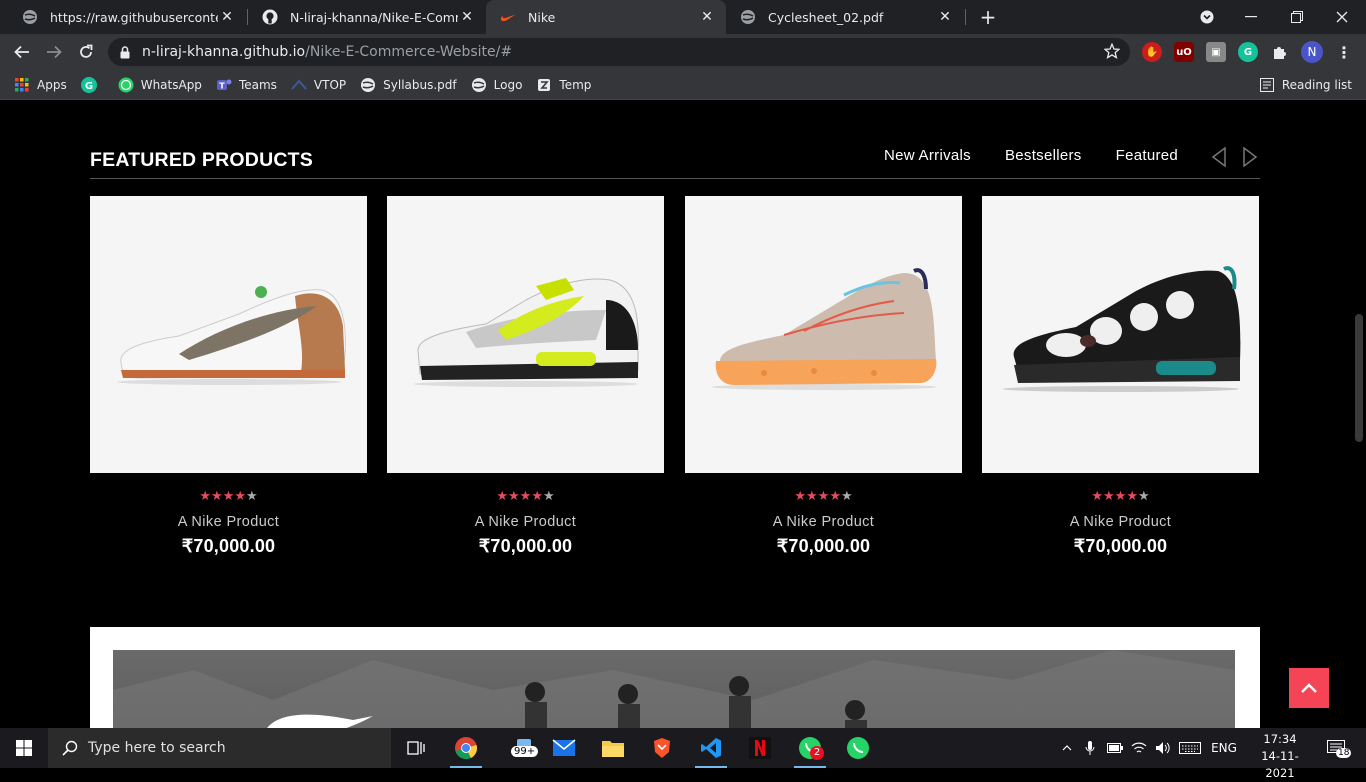 Image resolution: width=1366 pixels, height=782 pixels. Describe the element at coordinates (525, 334) in the screenshot. I see `product-image-white-volt-sneaker` at that location.